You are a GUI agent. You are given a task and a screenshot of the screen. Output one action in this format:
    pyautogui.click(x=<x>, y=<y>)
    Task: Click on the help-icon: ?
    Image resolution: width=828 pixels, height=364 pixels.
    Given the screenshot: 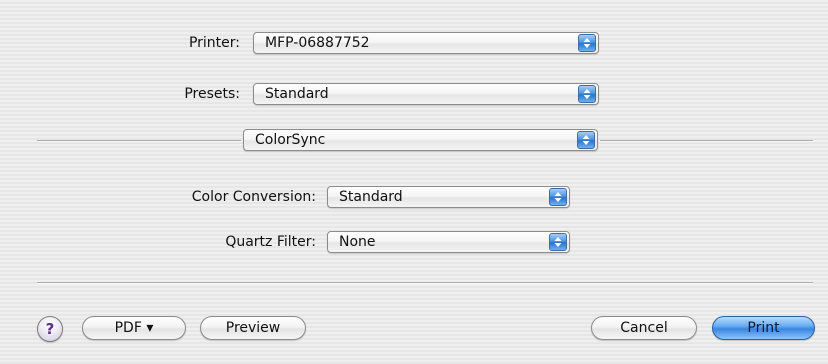 What is the action you would take?
    pyautogui.click(x=50, y=329)
    